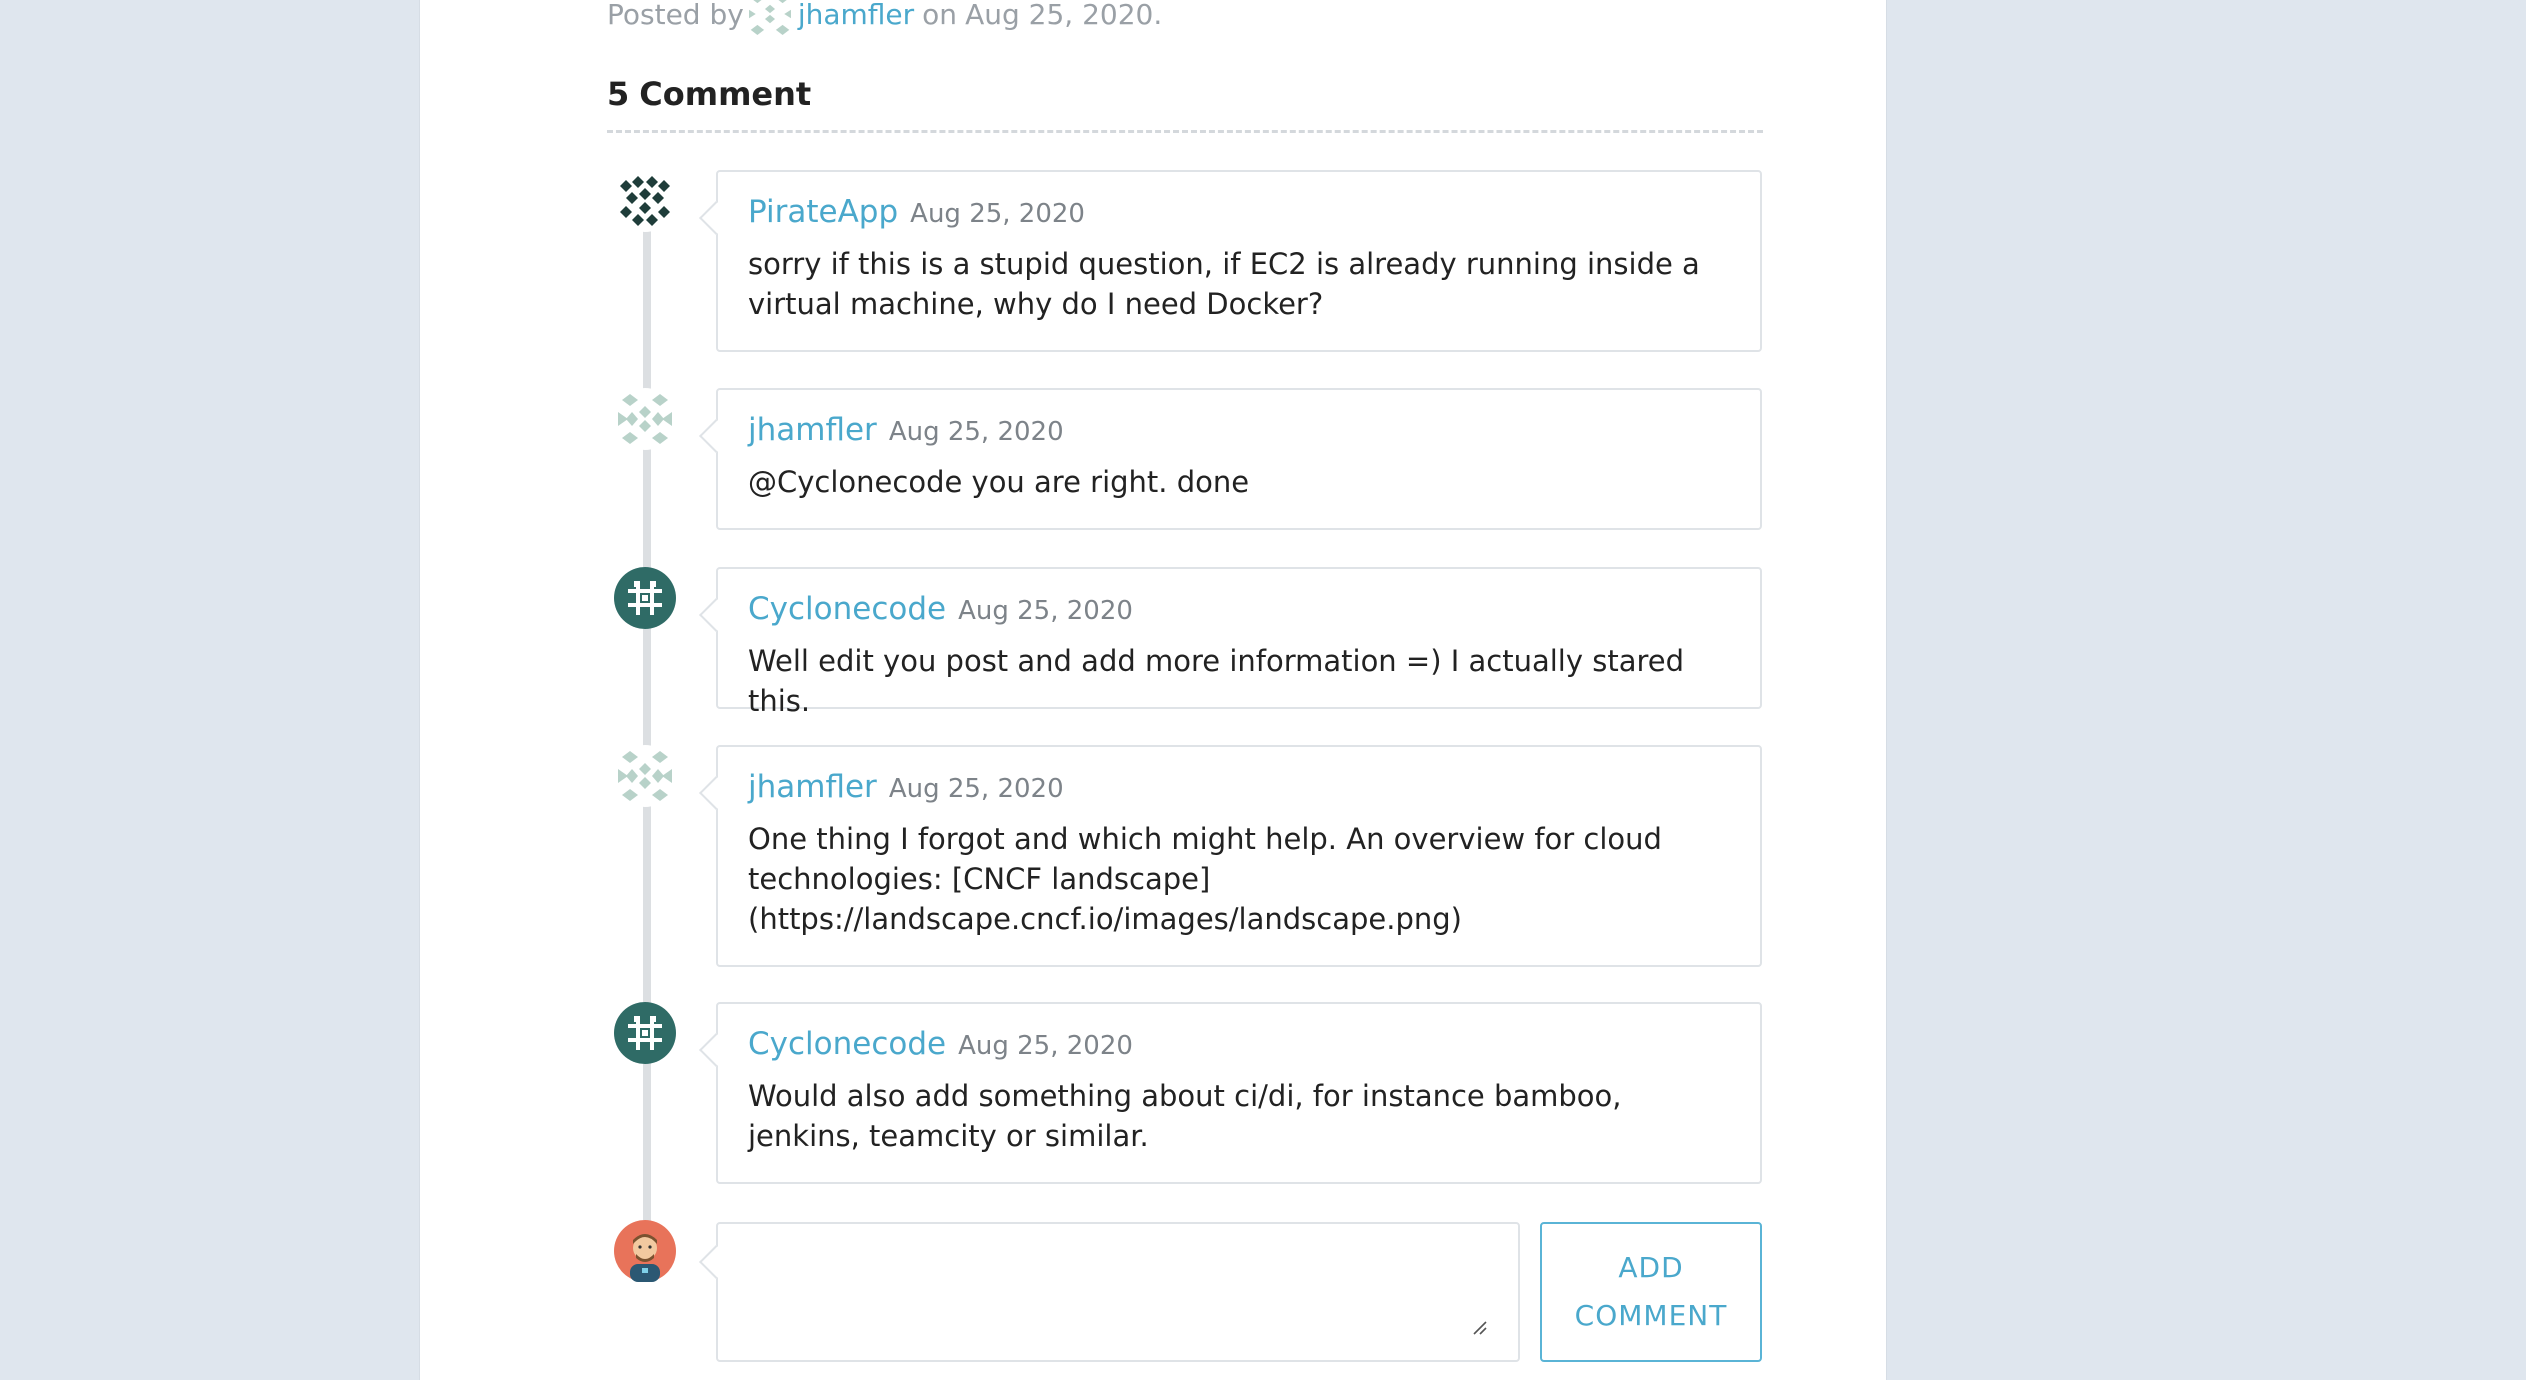 The width and height of the screenshot is (2526, 1380). What do you see at coordinates (645, 201) in the screenshot?
I see `avatar-pirateapp` at bounding box center [645, 201].